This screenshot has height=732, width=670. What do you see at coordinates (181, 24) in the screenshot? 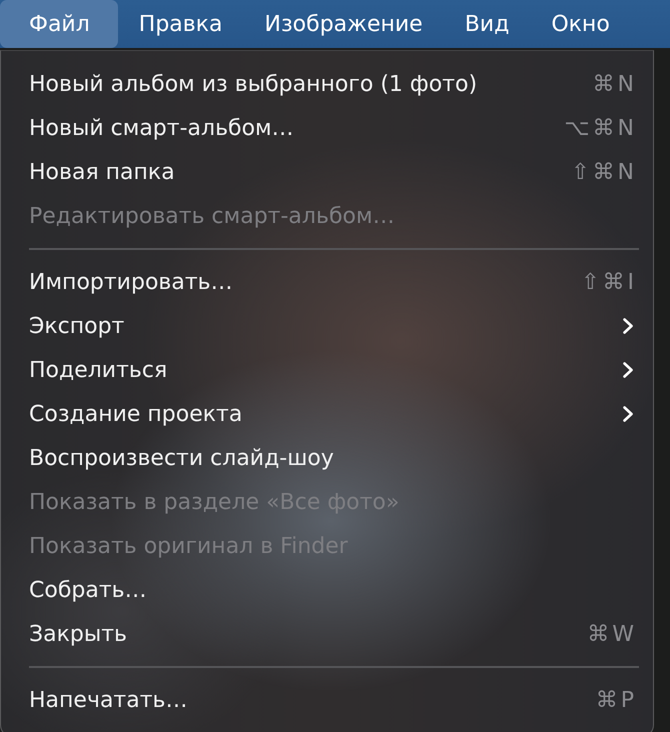
I see `menu-bar-item: Правка` at bounding box center [181, 24].